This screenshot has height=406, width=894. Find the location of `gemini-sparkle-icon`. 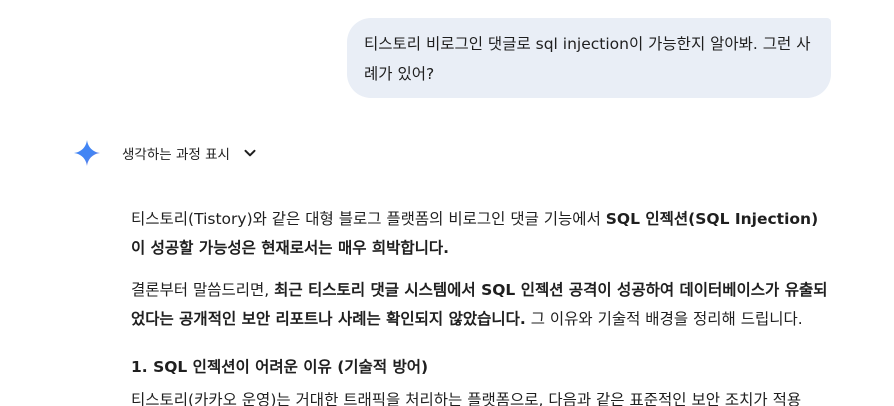

gemini-sparkle-icon is located at coordinates (87, 153).